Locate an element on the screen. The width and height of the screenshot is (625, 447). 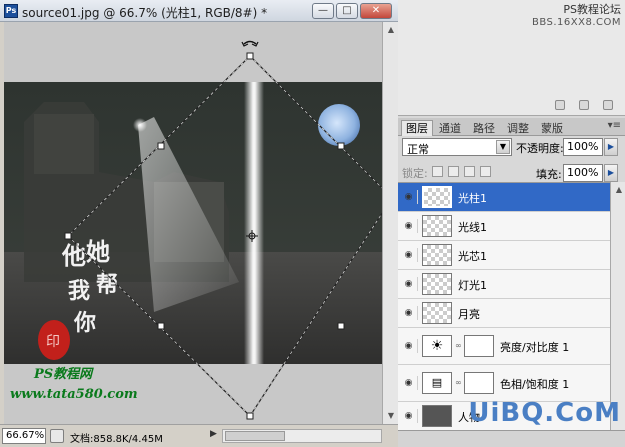
layers-bottom-bar is located at coordinates (511, 438).